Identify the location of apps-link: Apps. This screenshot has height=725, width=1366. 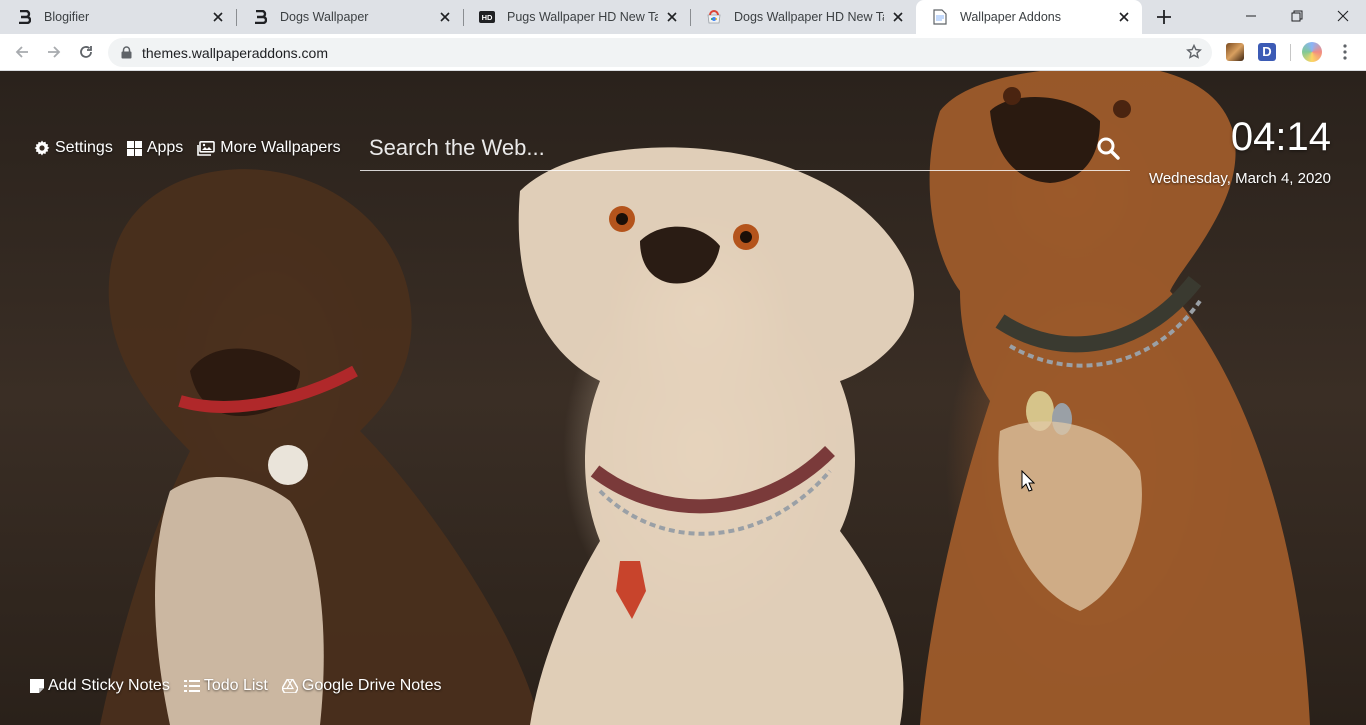
(155, 148).